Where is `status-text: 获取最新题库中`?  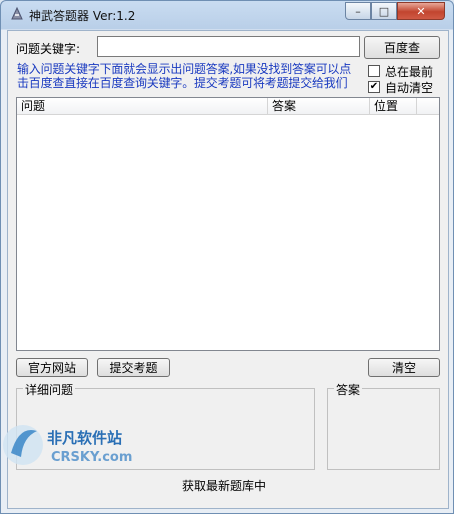 status-text: 获取最新题库中 is located at coordinates (224, 486).